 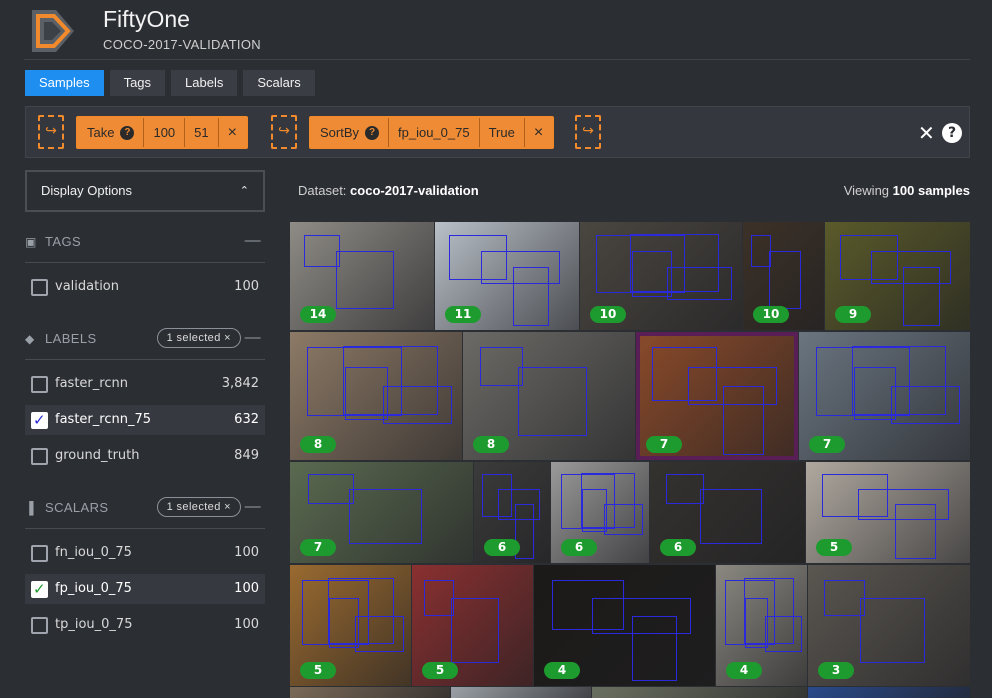 What do you see at coordinates (897, 276) in the screenshot?
I see `sample-thumbnail: 9` at bounding box center [897, 276].